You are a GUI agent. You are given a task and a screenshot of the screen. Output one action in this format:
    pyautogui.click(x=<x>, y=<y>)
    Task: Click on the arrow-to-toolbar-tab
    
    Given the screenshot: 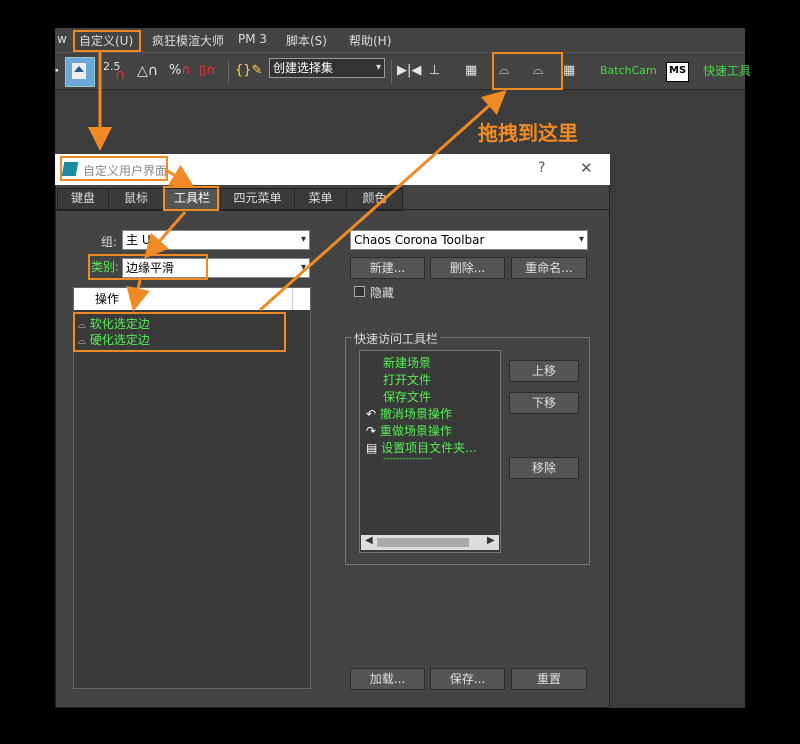 What is the action you would take?
    pyautogui.click(x=180, y=176)
    